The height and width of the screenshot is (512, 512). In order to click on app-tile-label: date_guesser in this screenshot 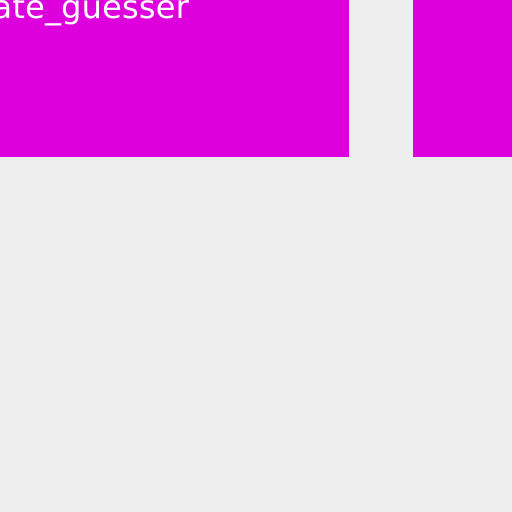, I will do `click(95, 13)`.